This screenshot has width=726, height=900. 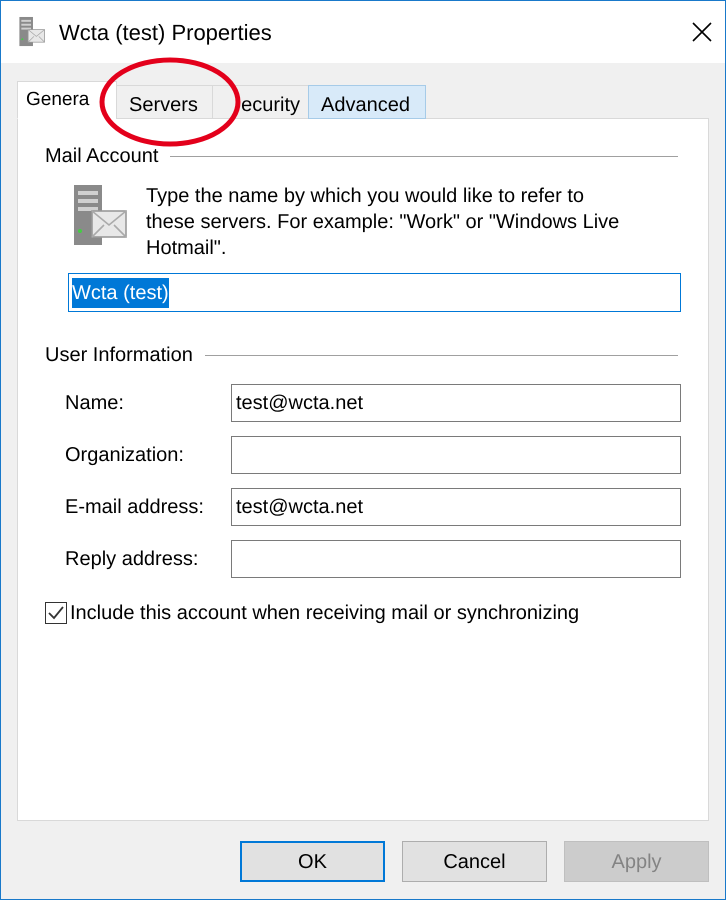 I want to click on account-name-field: Wcta (test), so click(x=374, y=292).